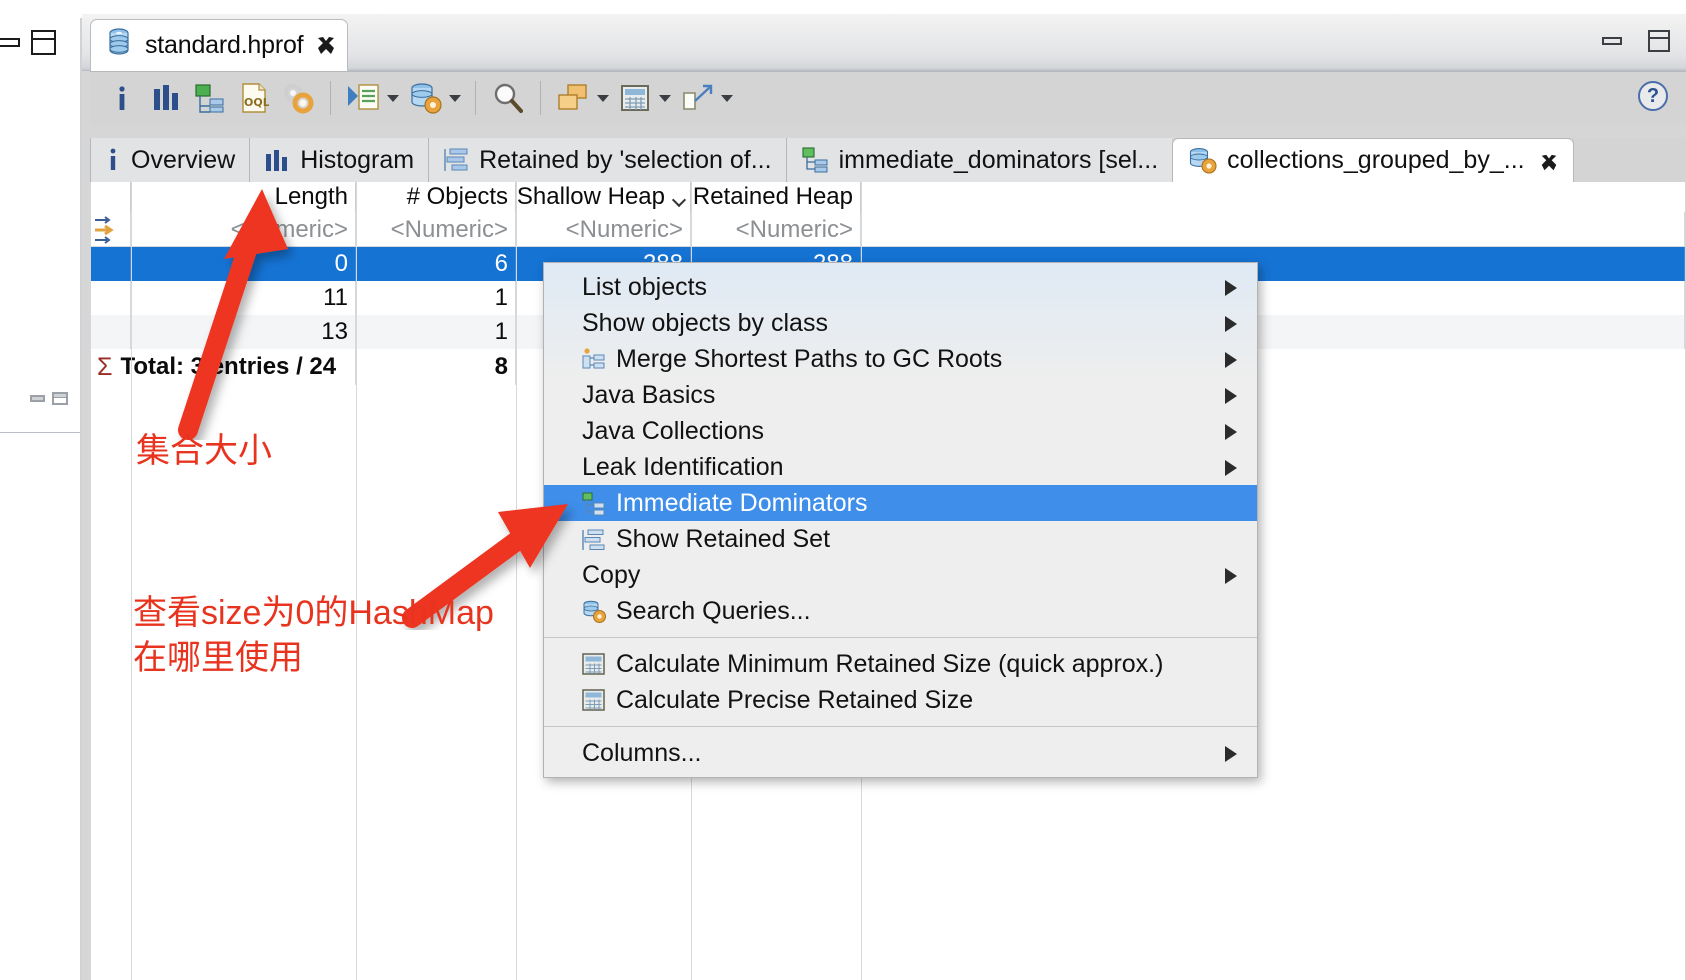 Image resolution: width=1686 pixels, height=980 pixels. Describe the element at coordinates (436, 197) in the screenshot. I see `column-header-objects: # Objects` at that location.